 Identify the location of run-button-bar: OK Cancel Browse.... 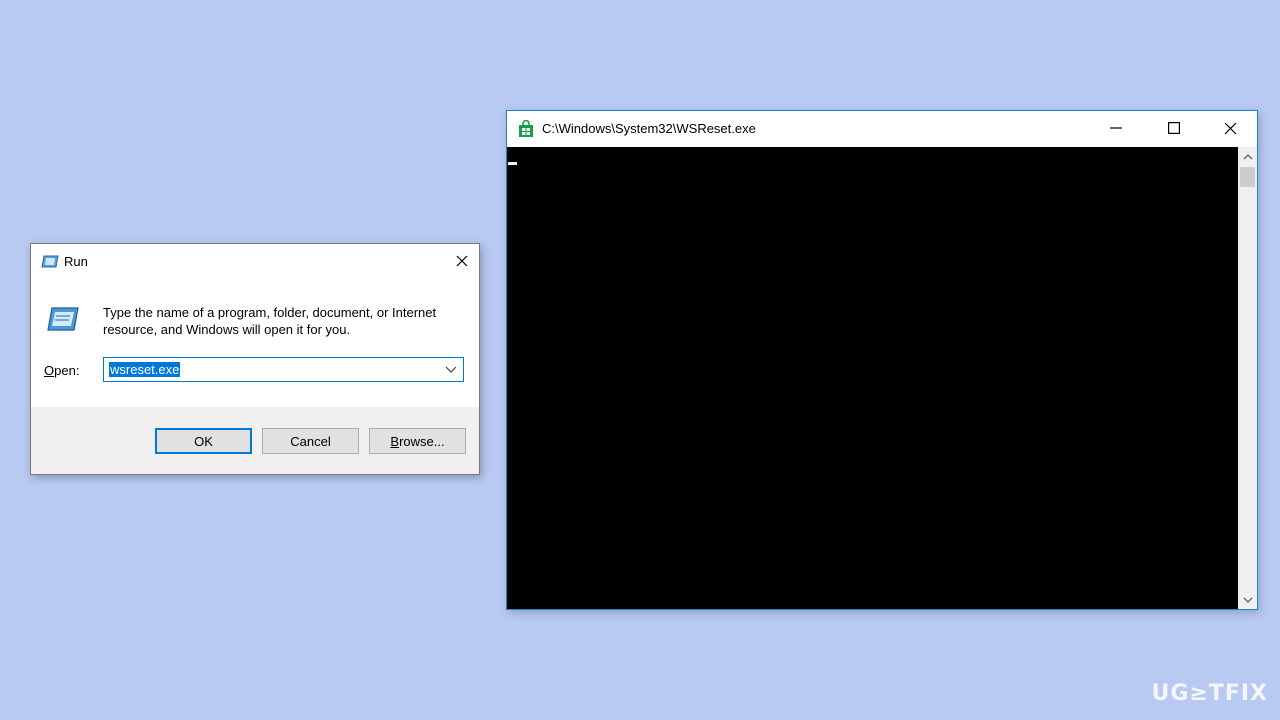
(255, 440).